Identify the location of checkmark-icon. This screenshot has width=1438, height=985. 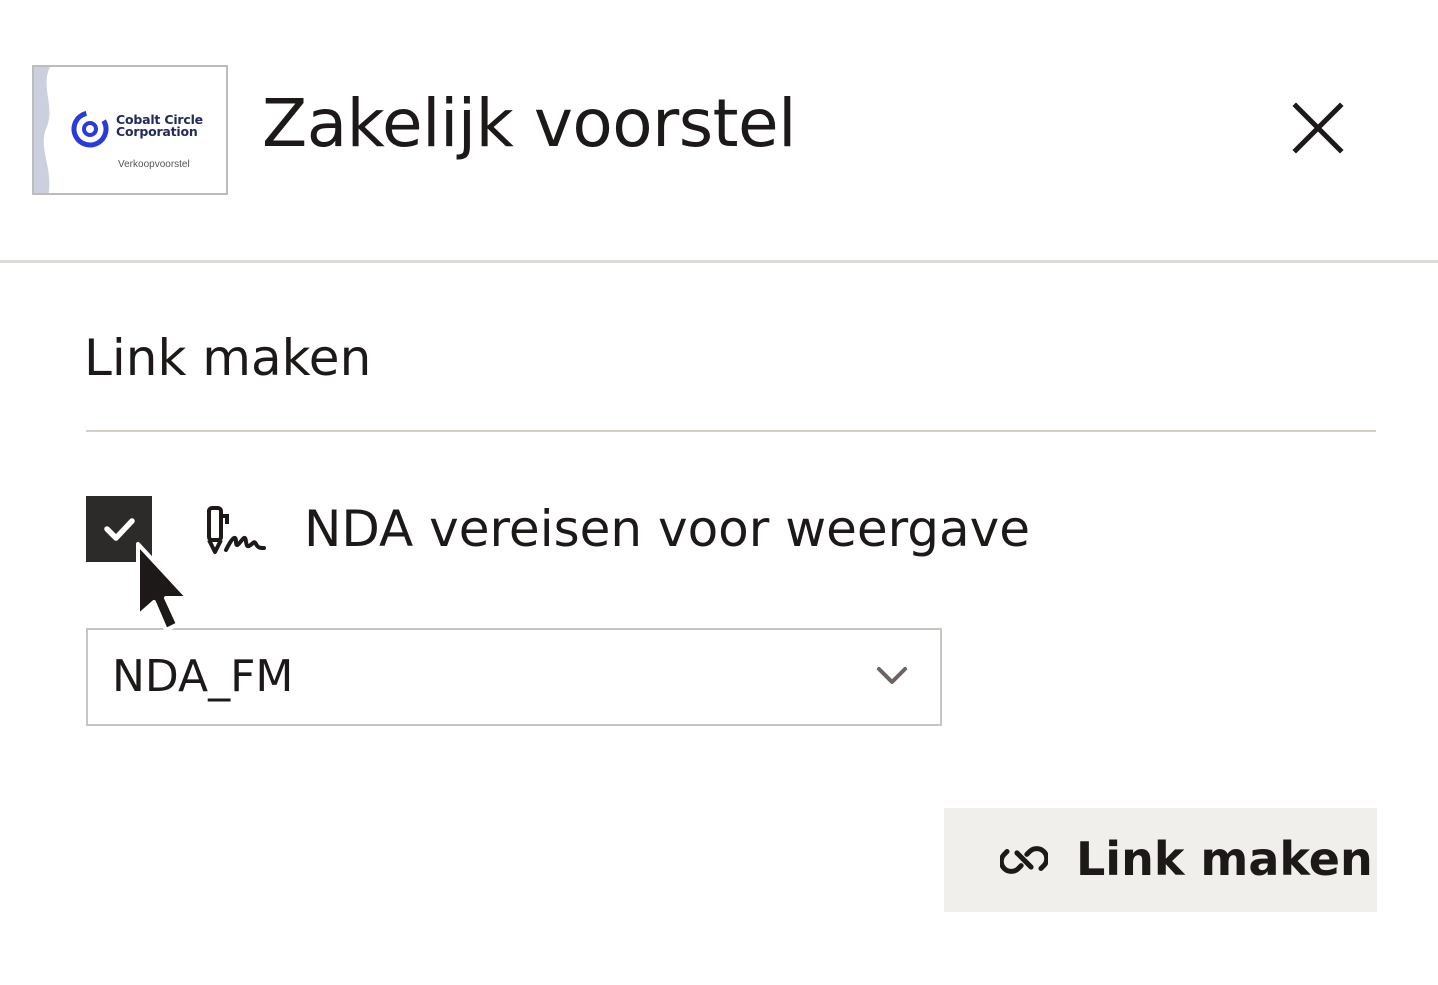
(119, 529).